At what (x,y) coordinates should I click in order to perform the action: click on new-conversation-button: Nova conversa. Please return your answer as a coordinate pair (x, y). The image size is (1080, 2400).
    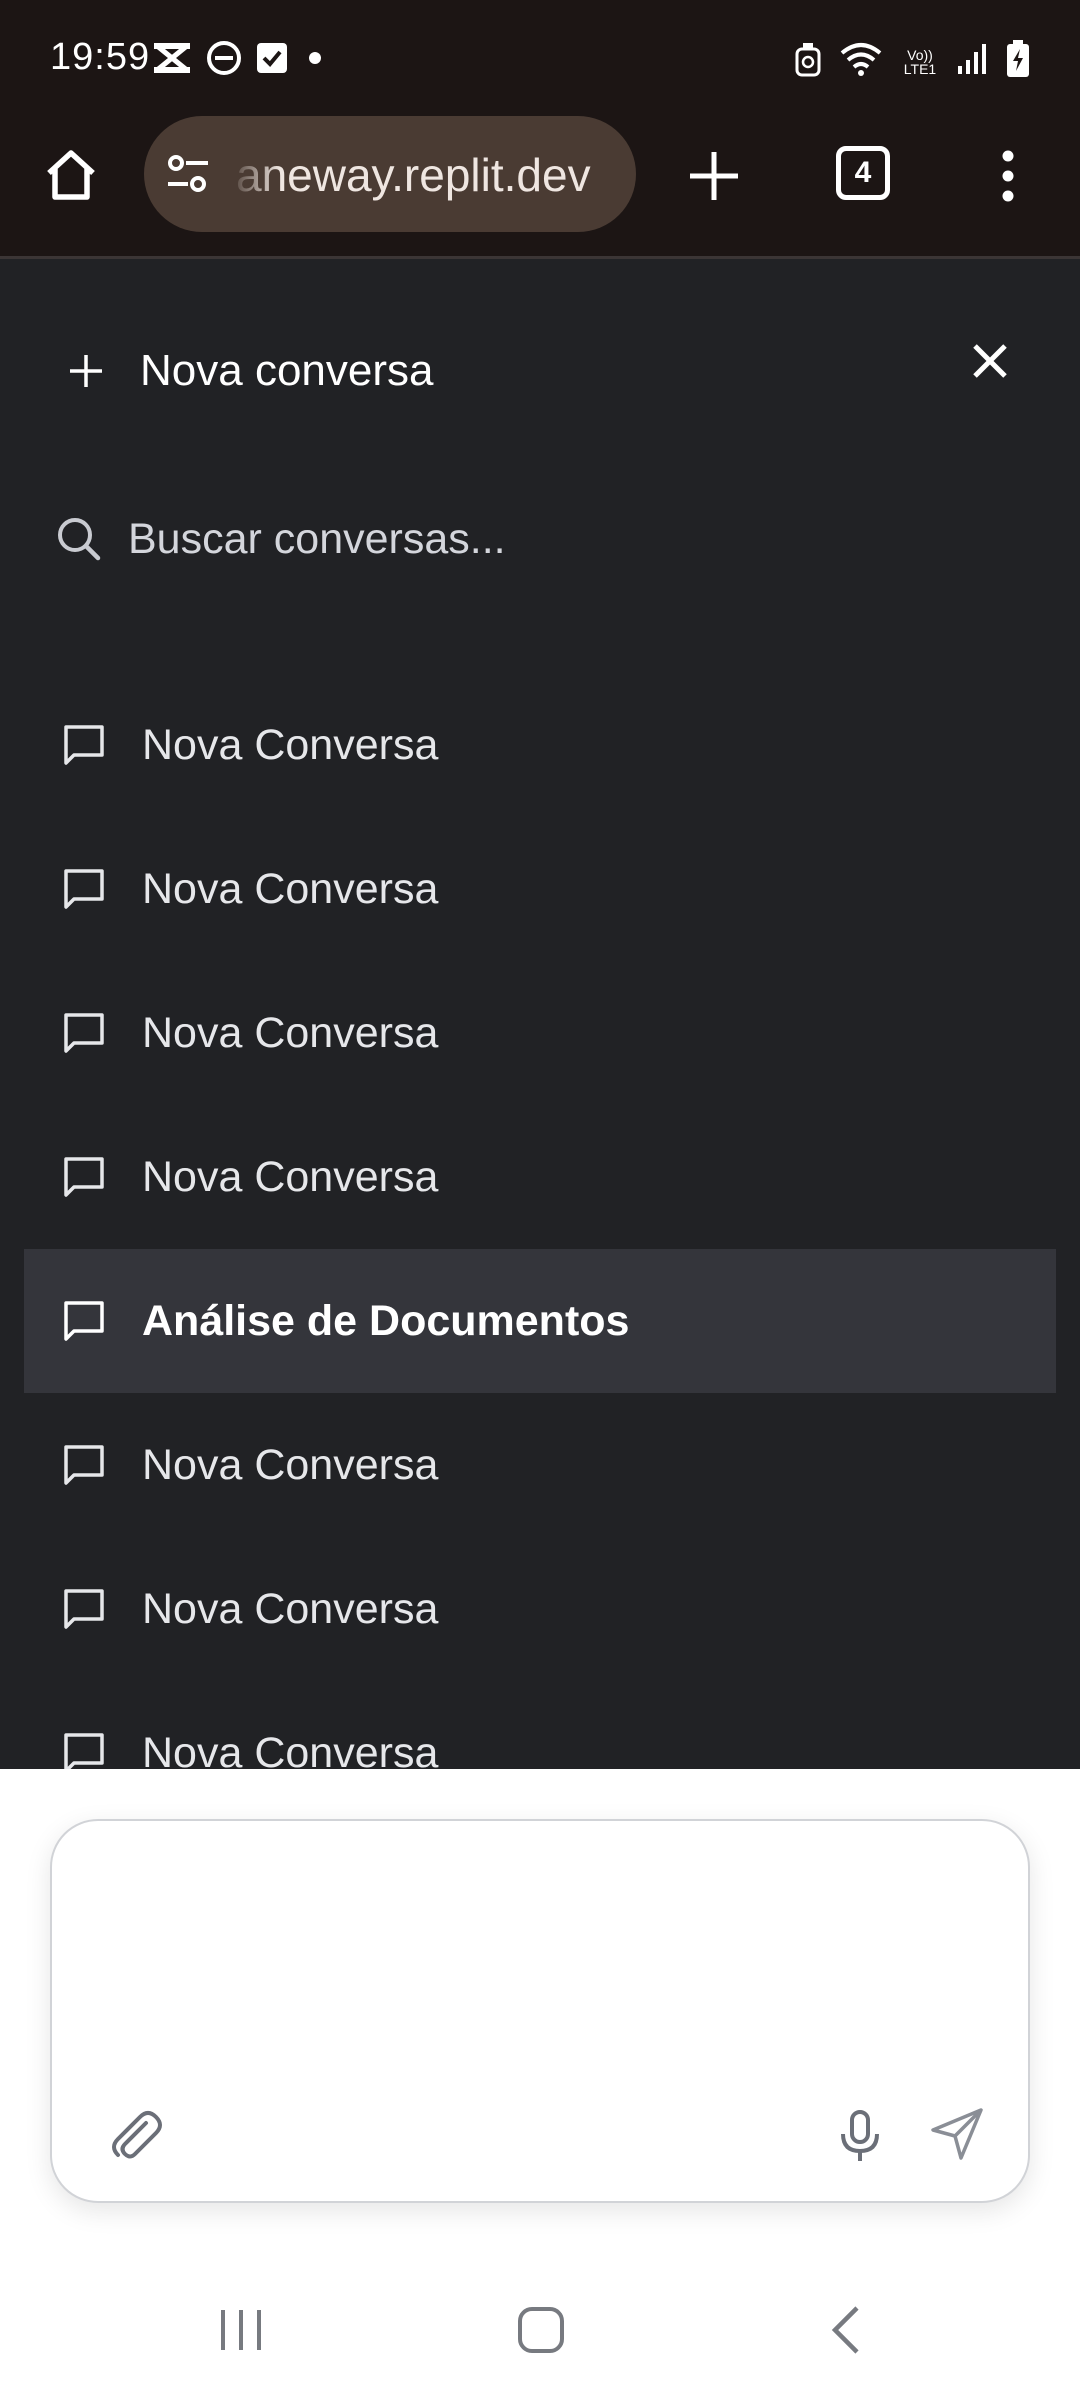
    Looking at the image, I should click on (250, 371).